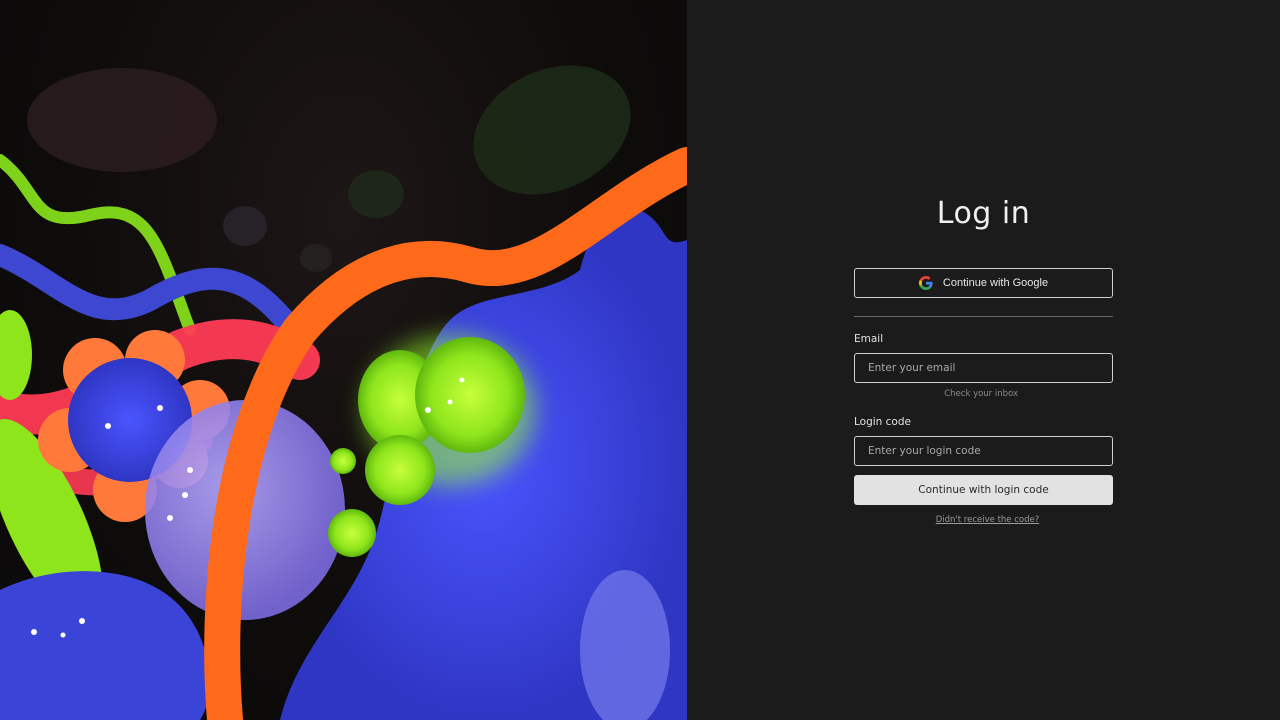 The image size is (1280, 720). I want to click on page-title: Log in, so click(983, 213).